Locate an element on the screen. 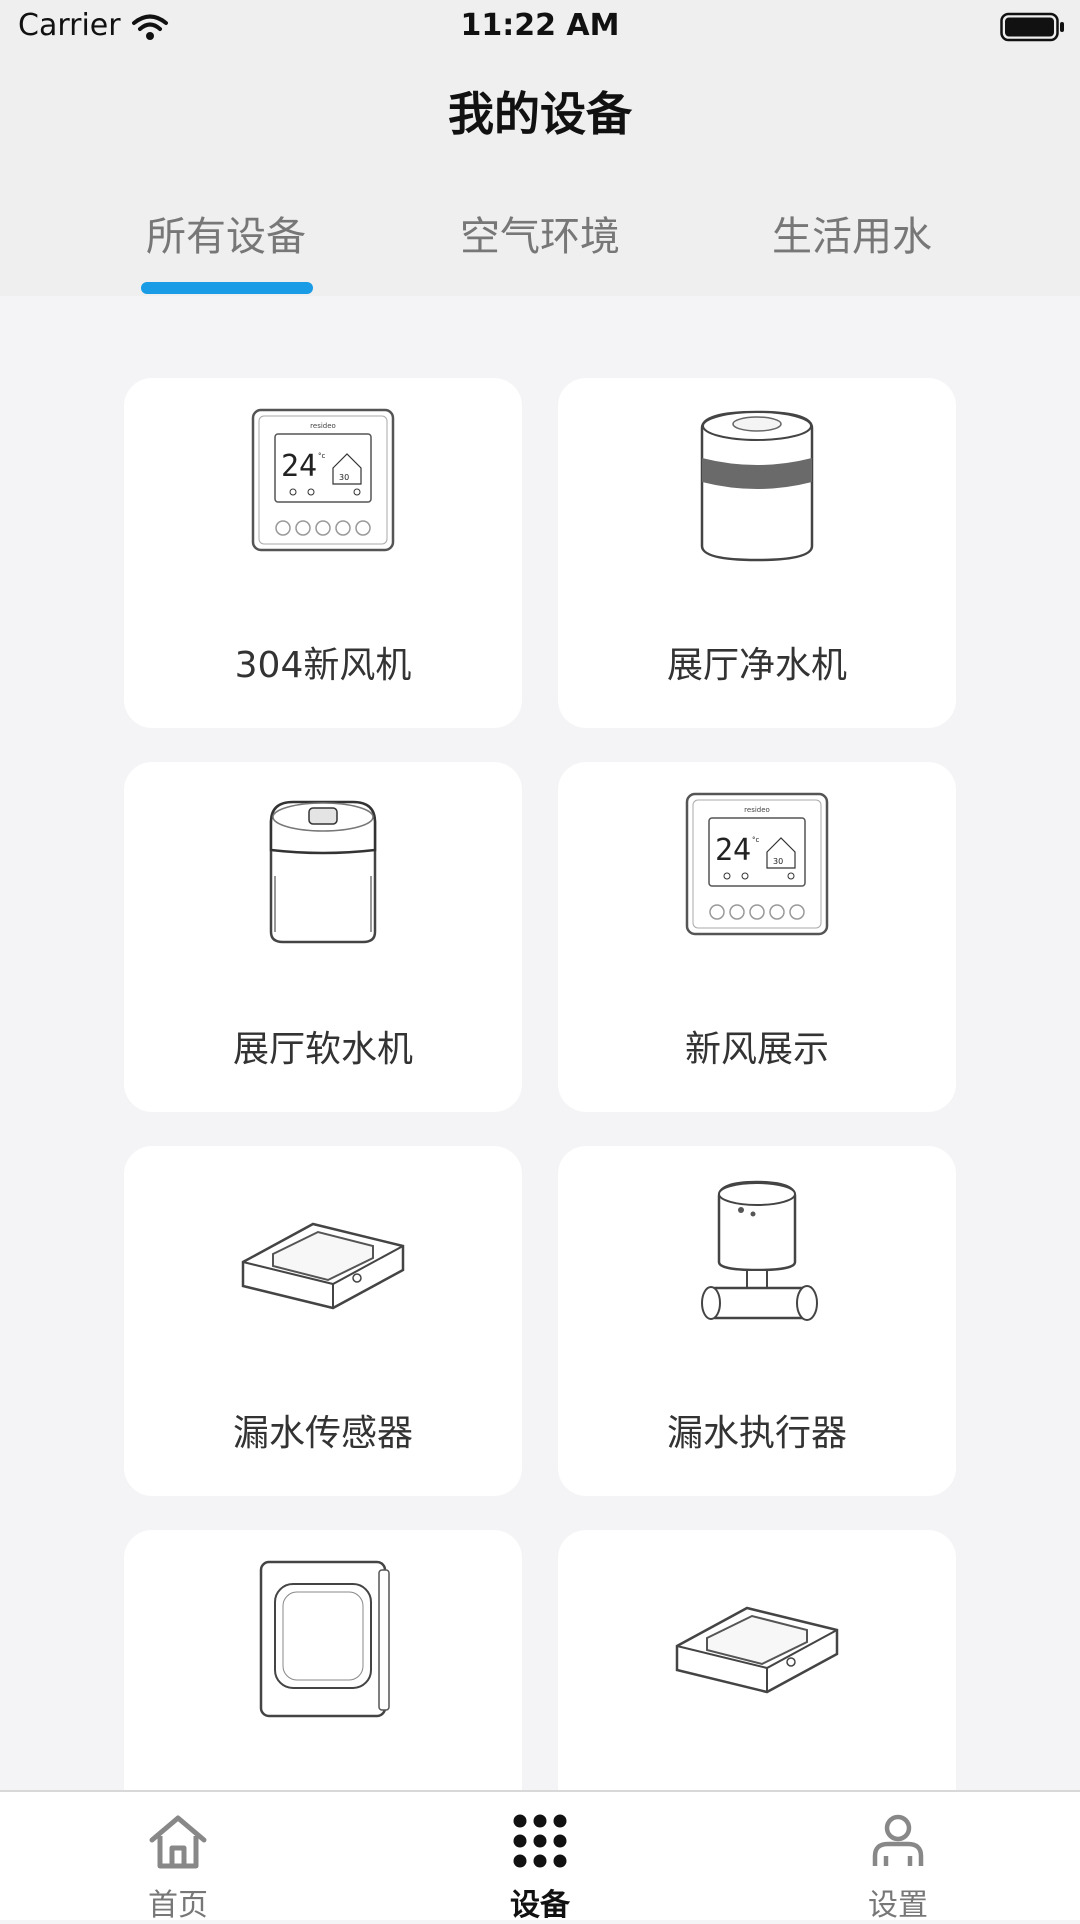  tab-domestic-water: 生活用水 is located at coordinates (852, 233).